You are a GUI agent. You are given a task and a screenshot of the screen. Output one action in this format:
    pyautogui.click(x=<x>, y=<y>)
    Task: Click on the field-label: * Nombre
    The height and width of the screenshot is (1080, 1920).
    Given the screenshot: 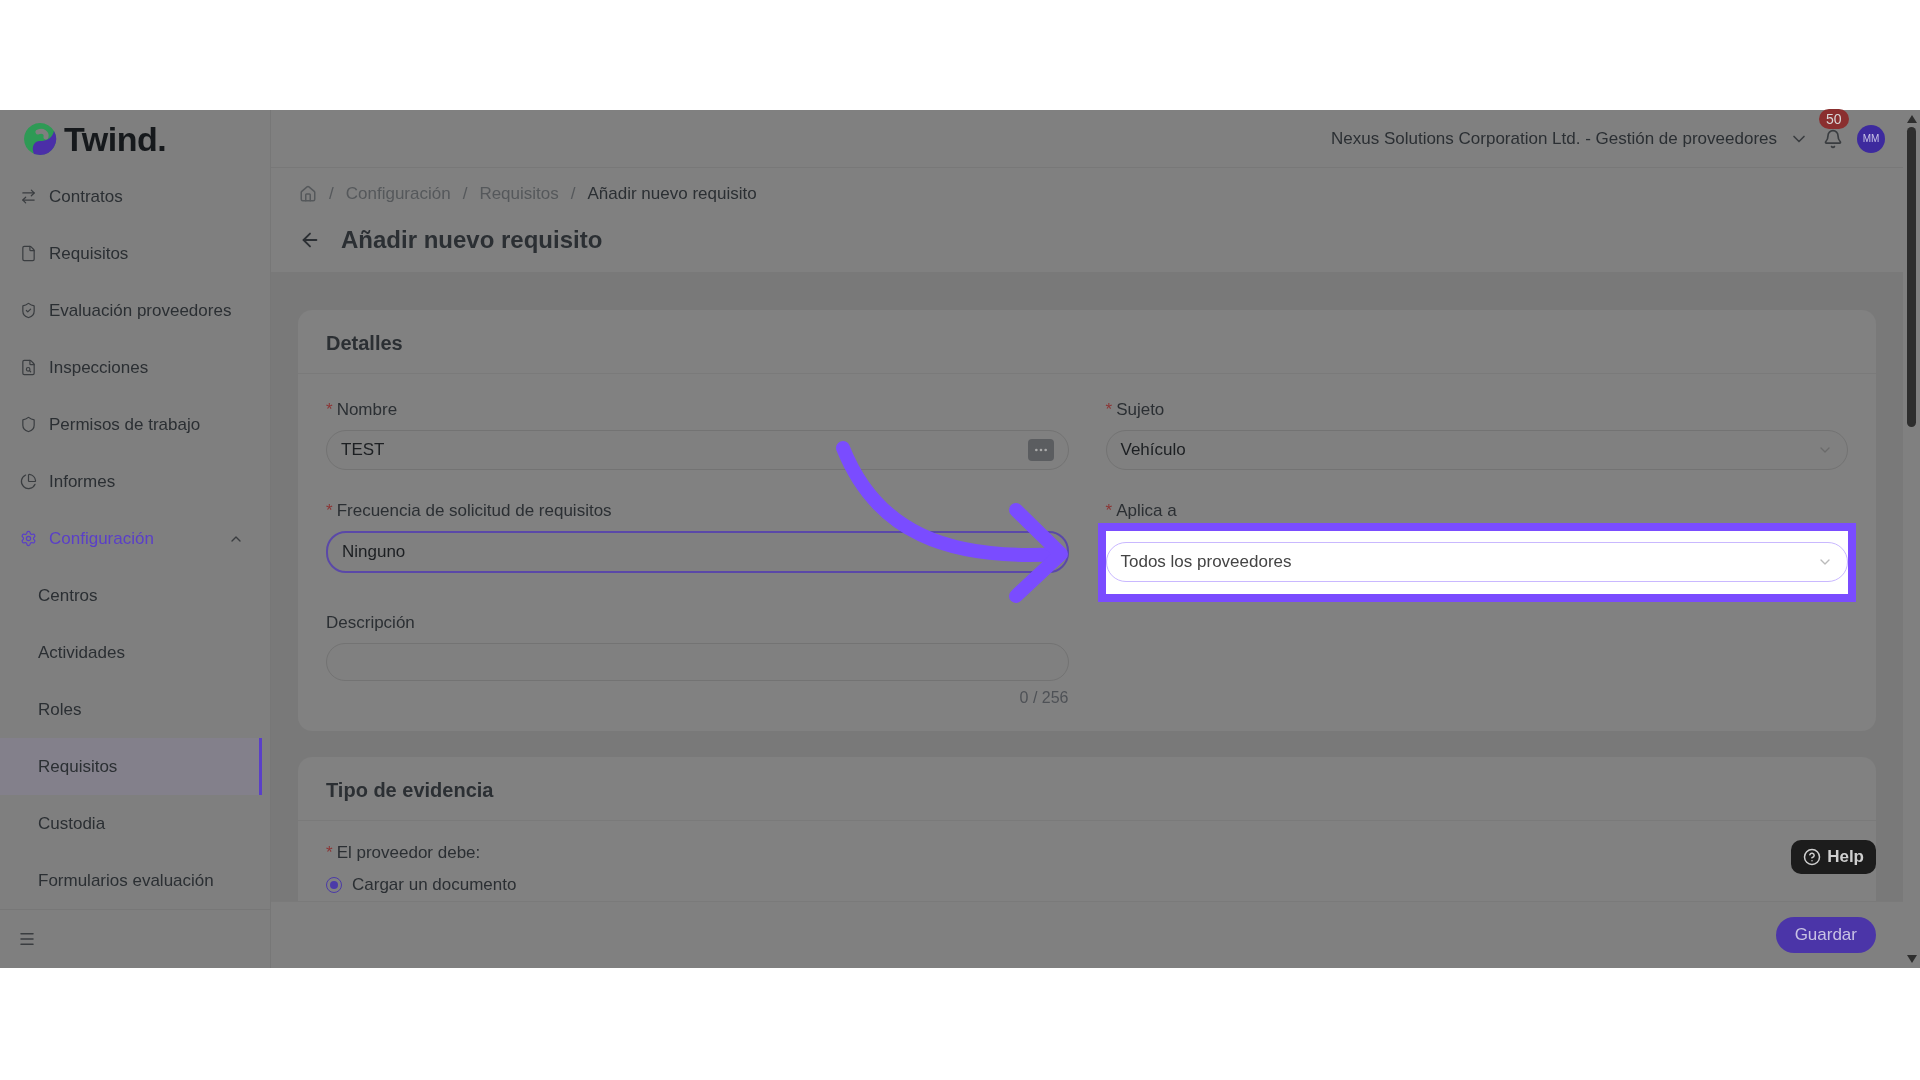 What is the action you would take?
    pyautogui.click(x=362, y=410)
    